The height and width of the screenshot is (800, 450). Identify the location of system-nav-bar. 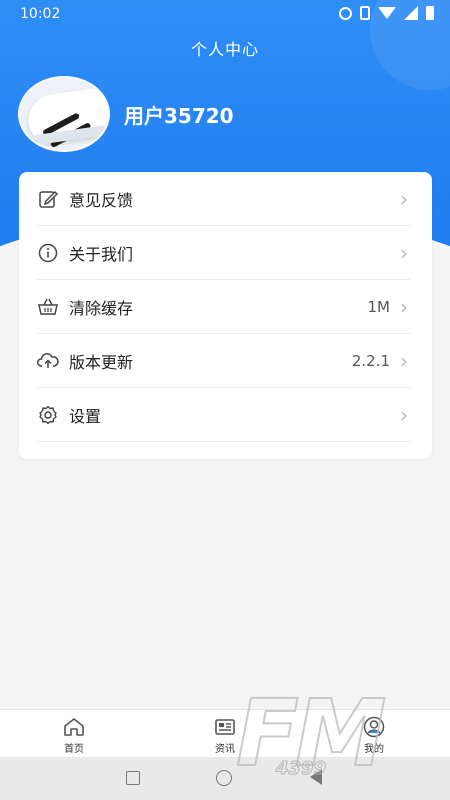
(225, 778).